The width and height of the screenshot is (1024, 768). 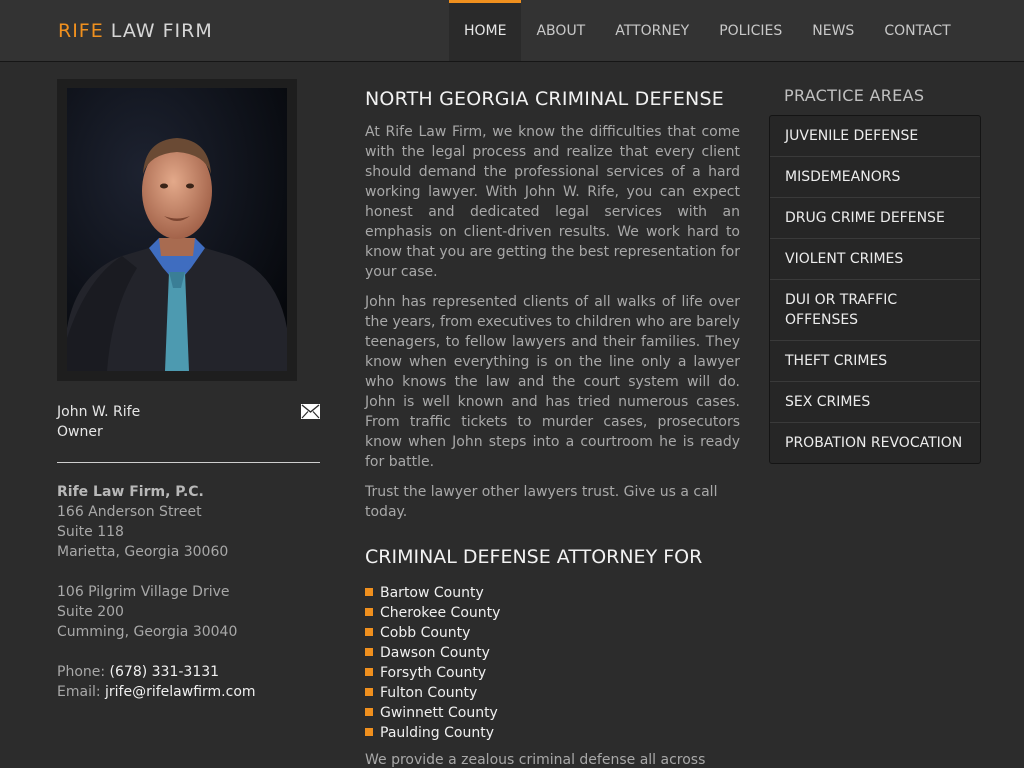 I want to click on practice-item-dui-traffic: DUI OR TRAFFIC OFFENSES, so click(x=875, y=309).